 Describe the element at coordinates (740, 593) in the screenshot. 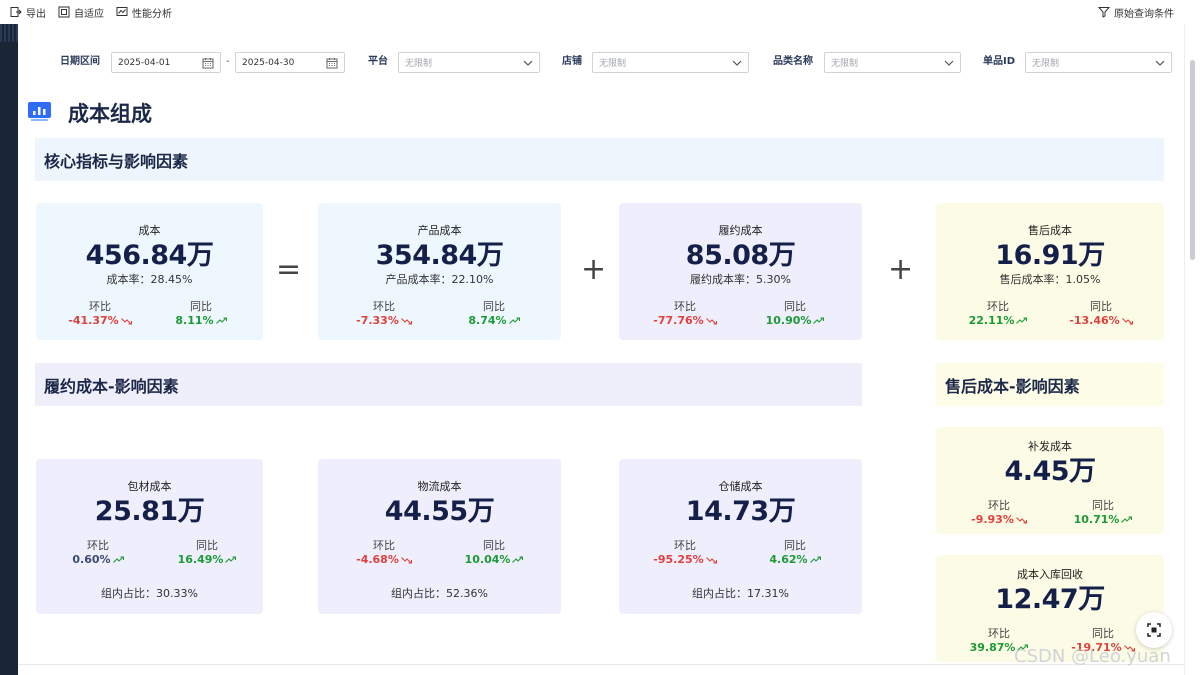

I see `group-share: 组内占比：17.31%` at that location.